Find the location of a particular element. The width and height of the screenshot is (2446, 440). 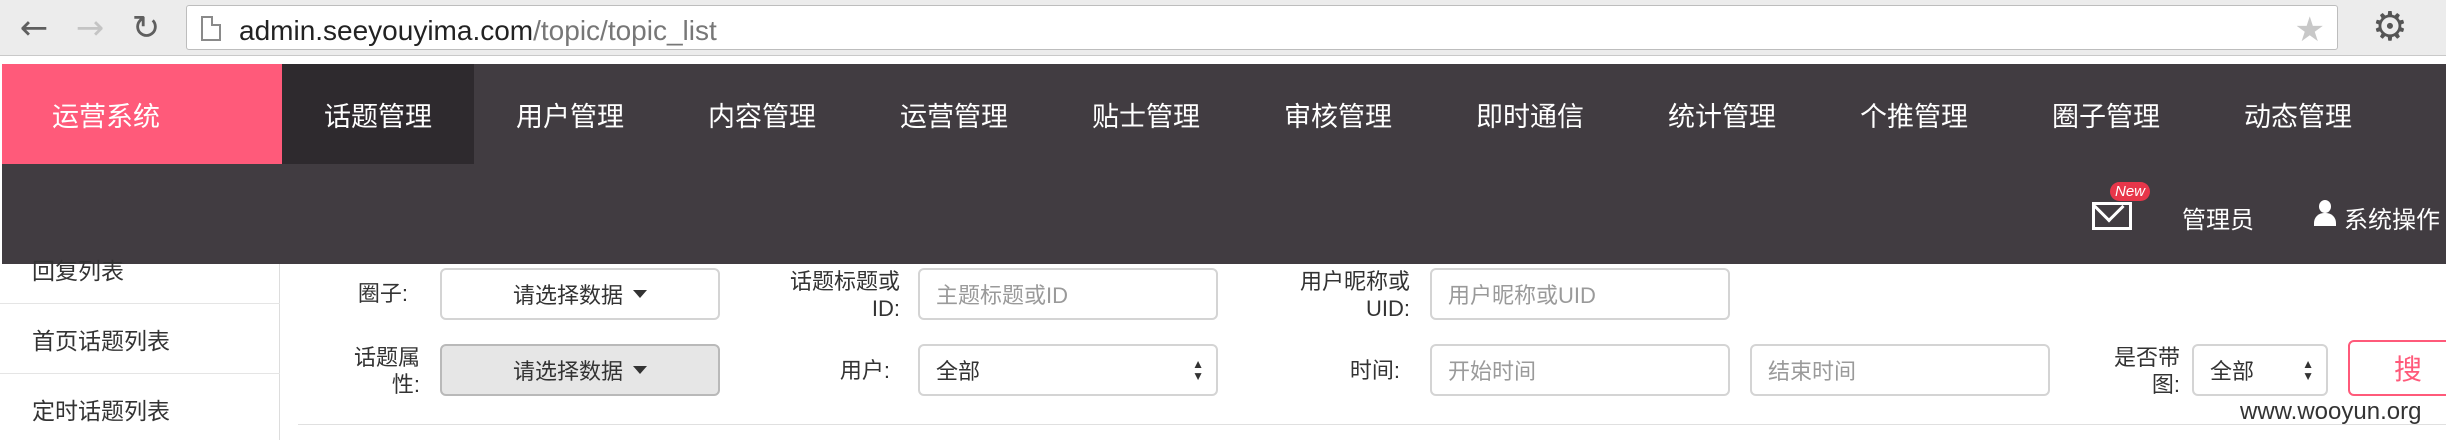

topic-attr-label: 话题属 性: is located at coordinates (375, 371).